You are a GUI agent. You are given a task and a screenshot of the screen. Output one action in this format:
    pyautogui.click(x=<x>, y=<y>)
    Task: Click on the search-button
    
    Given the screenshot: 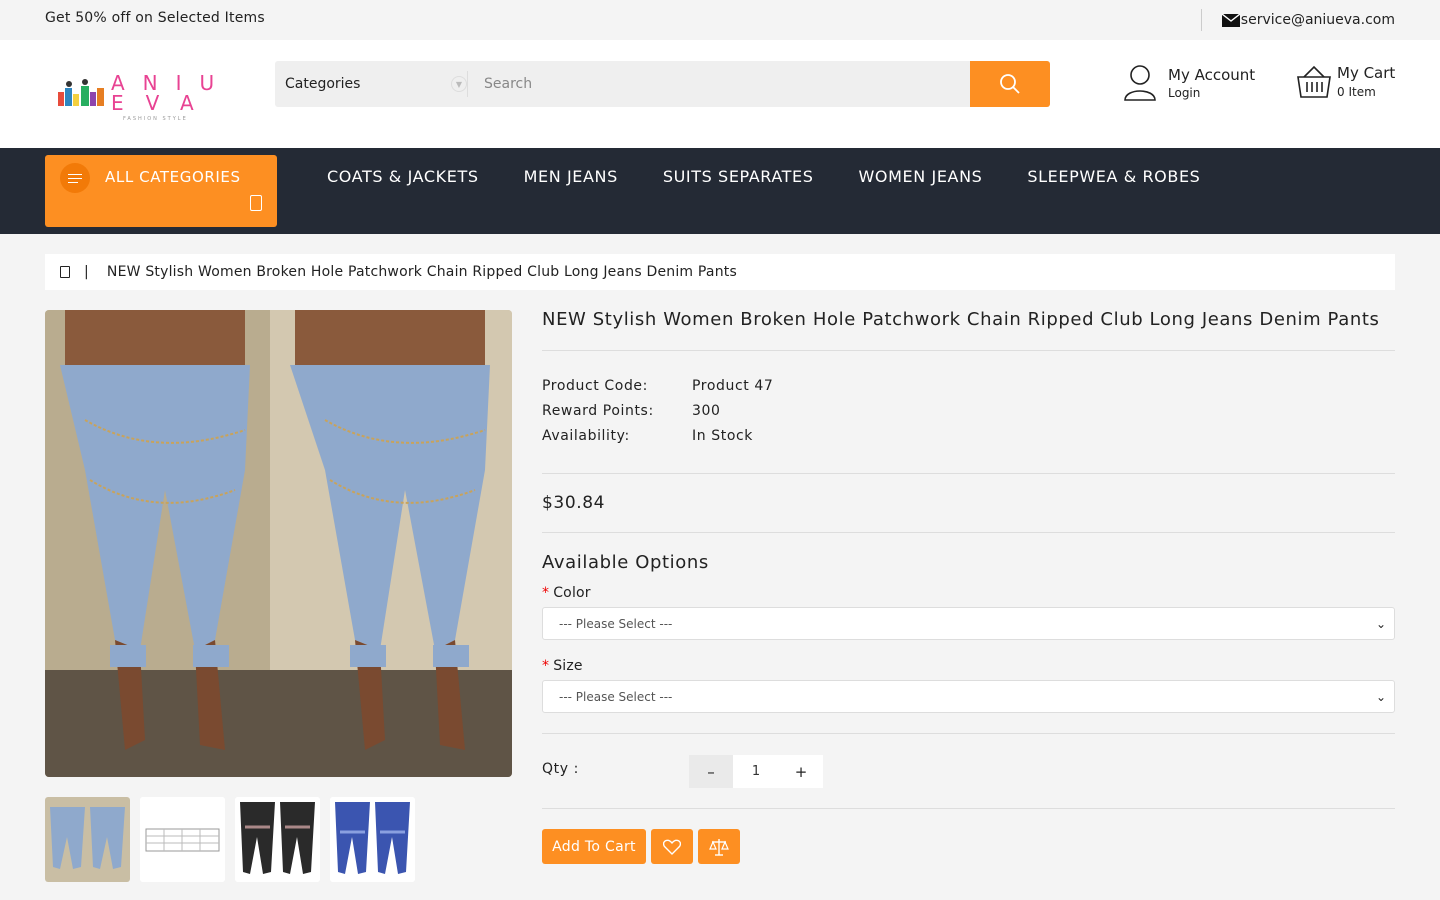 What is the action you would take?
    pyautogui.click(x=1010, y=84)
    